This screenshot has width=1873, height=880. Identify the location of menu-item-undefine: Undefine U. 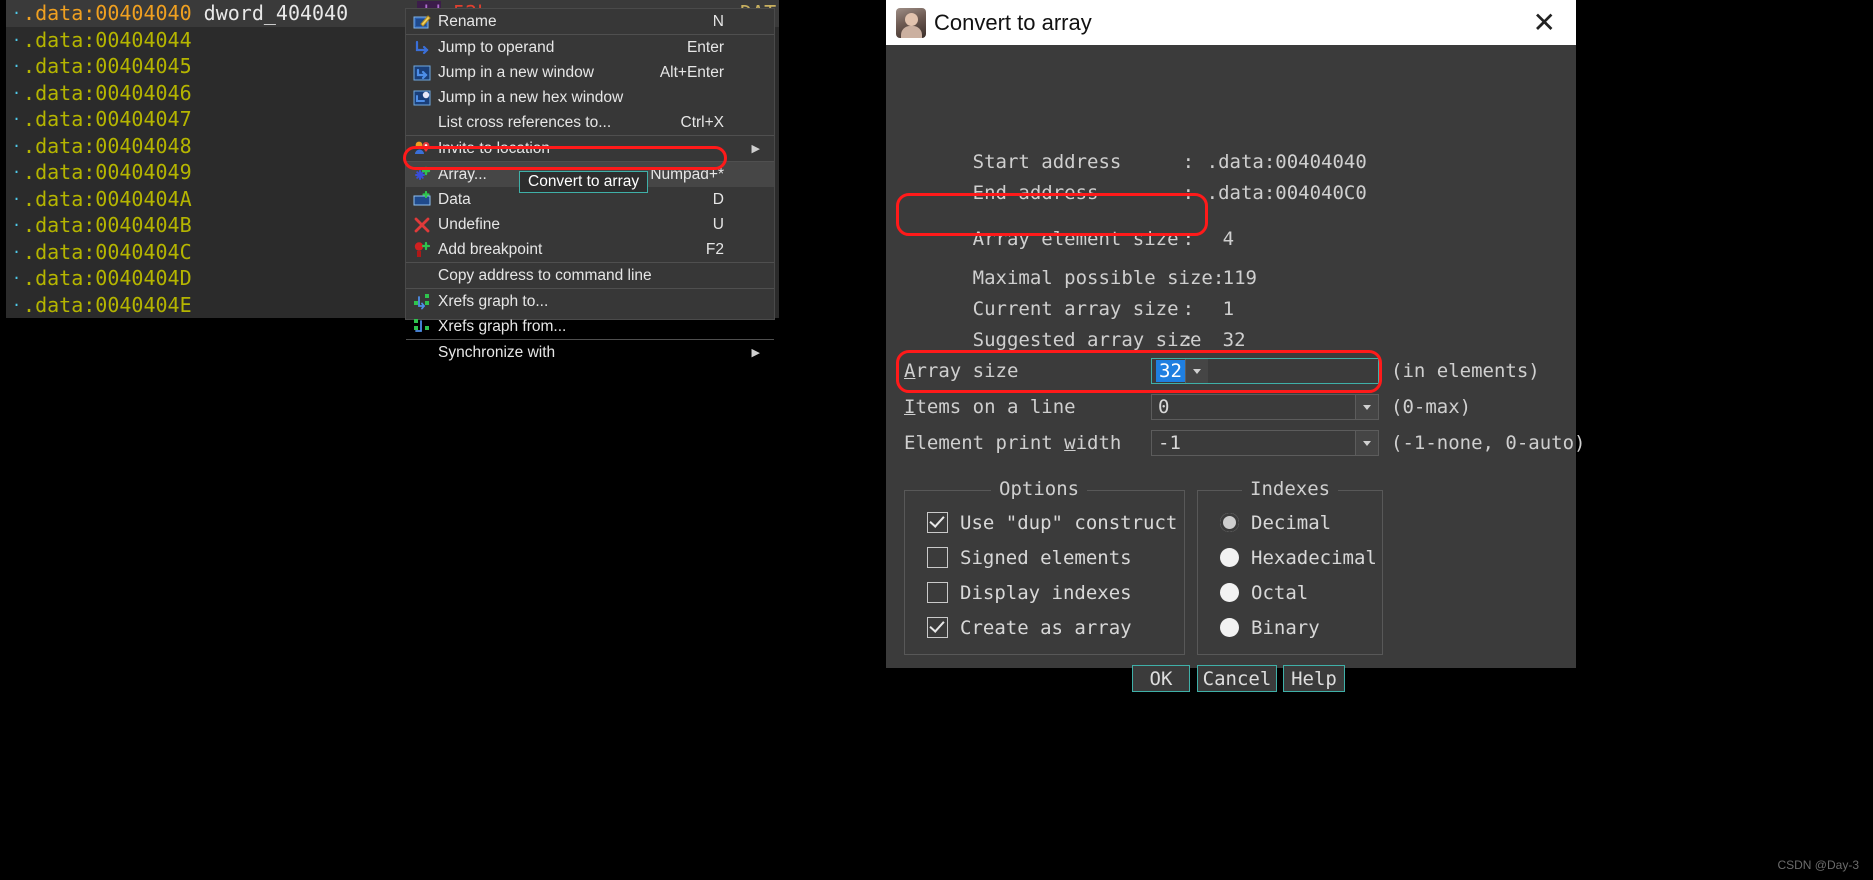
(590, 224).